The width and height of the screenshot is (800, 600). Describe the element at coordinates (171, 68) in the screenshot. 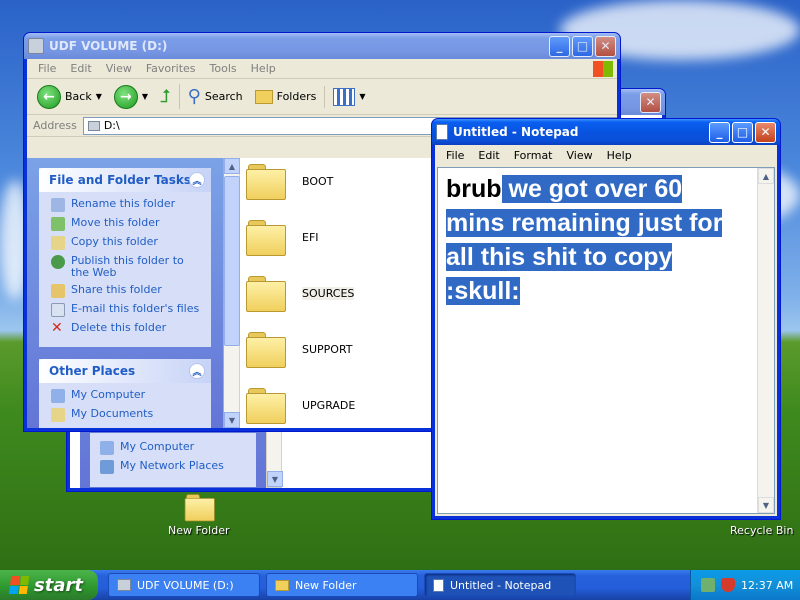

I see `menu-favorites: Favorites` at that location.